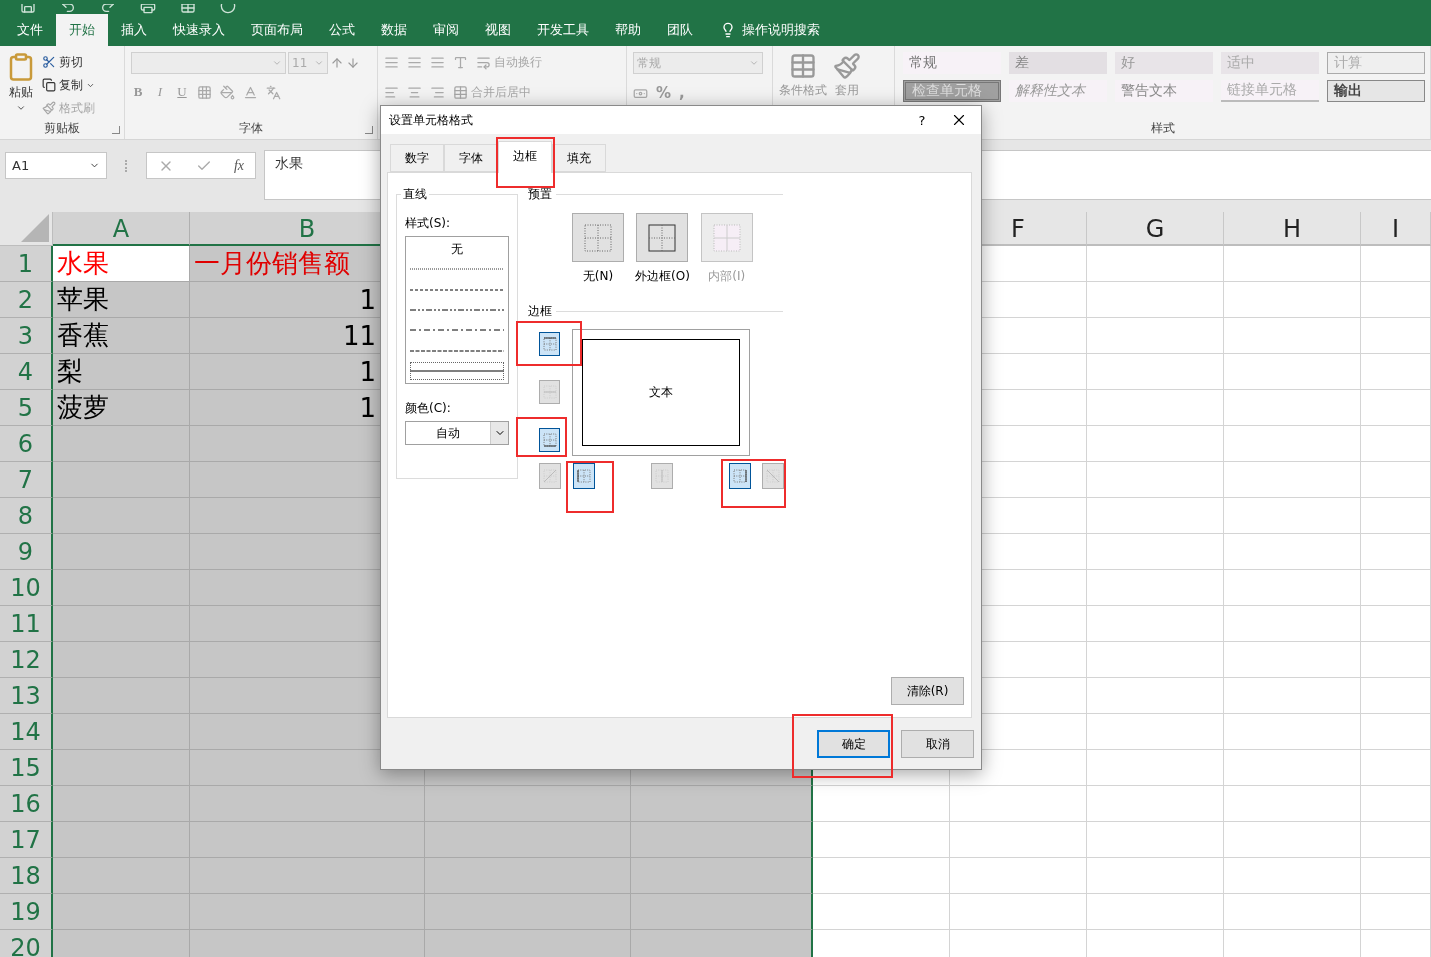 The height and width of the screenshot is (957, 1431). Describe the element at coordinates (83, 263) in the screenshot. I see `cell-text: 水果` at that location.